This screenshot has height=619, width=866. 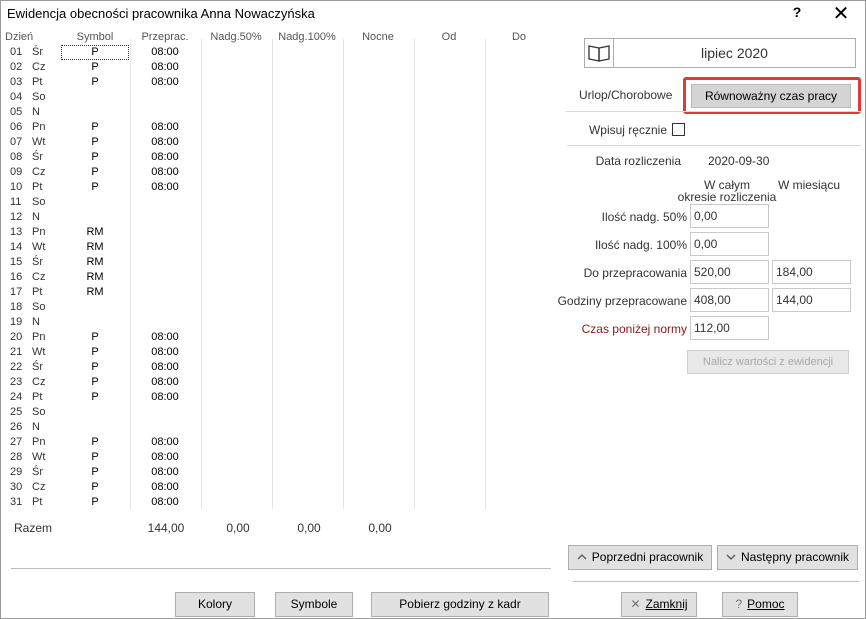 I want to click on do-przepracowania-caly-field: 520,00, so click(x=729, y=272).